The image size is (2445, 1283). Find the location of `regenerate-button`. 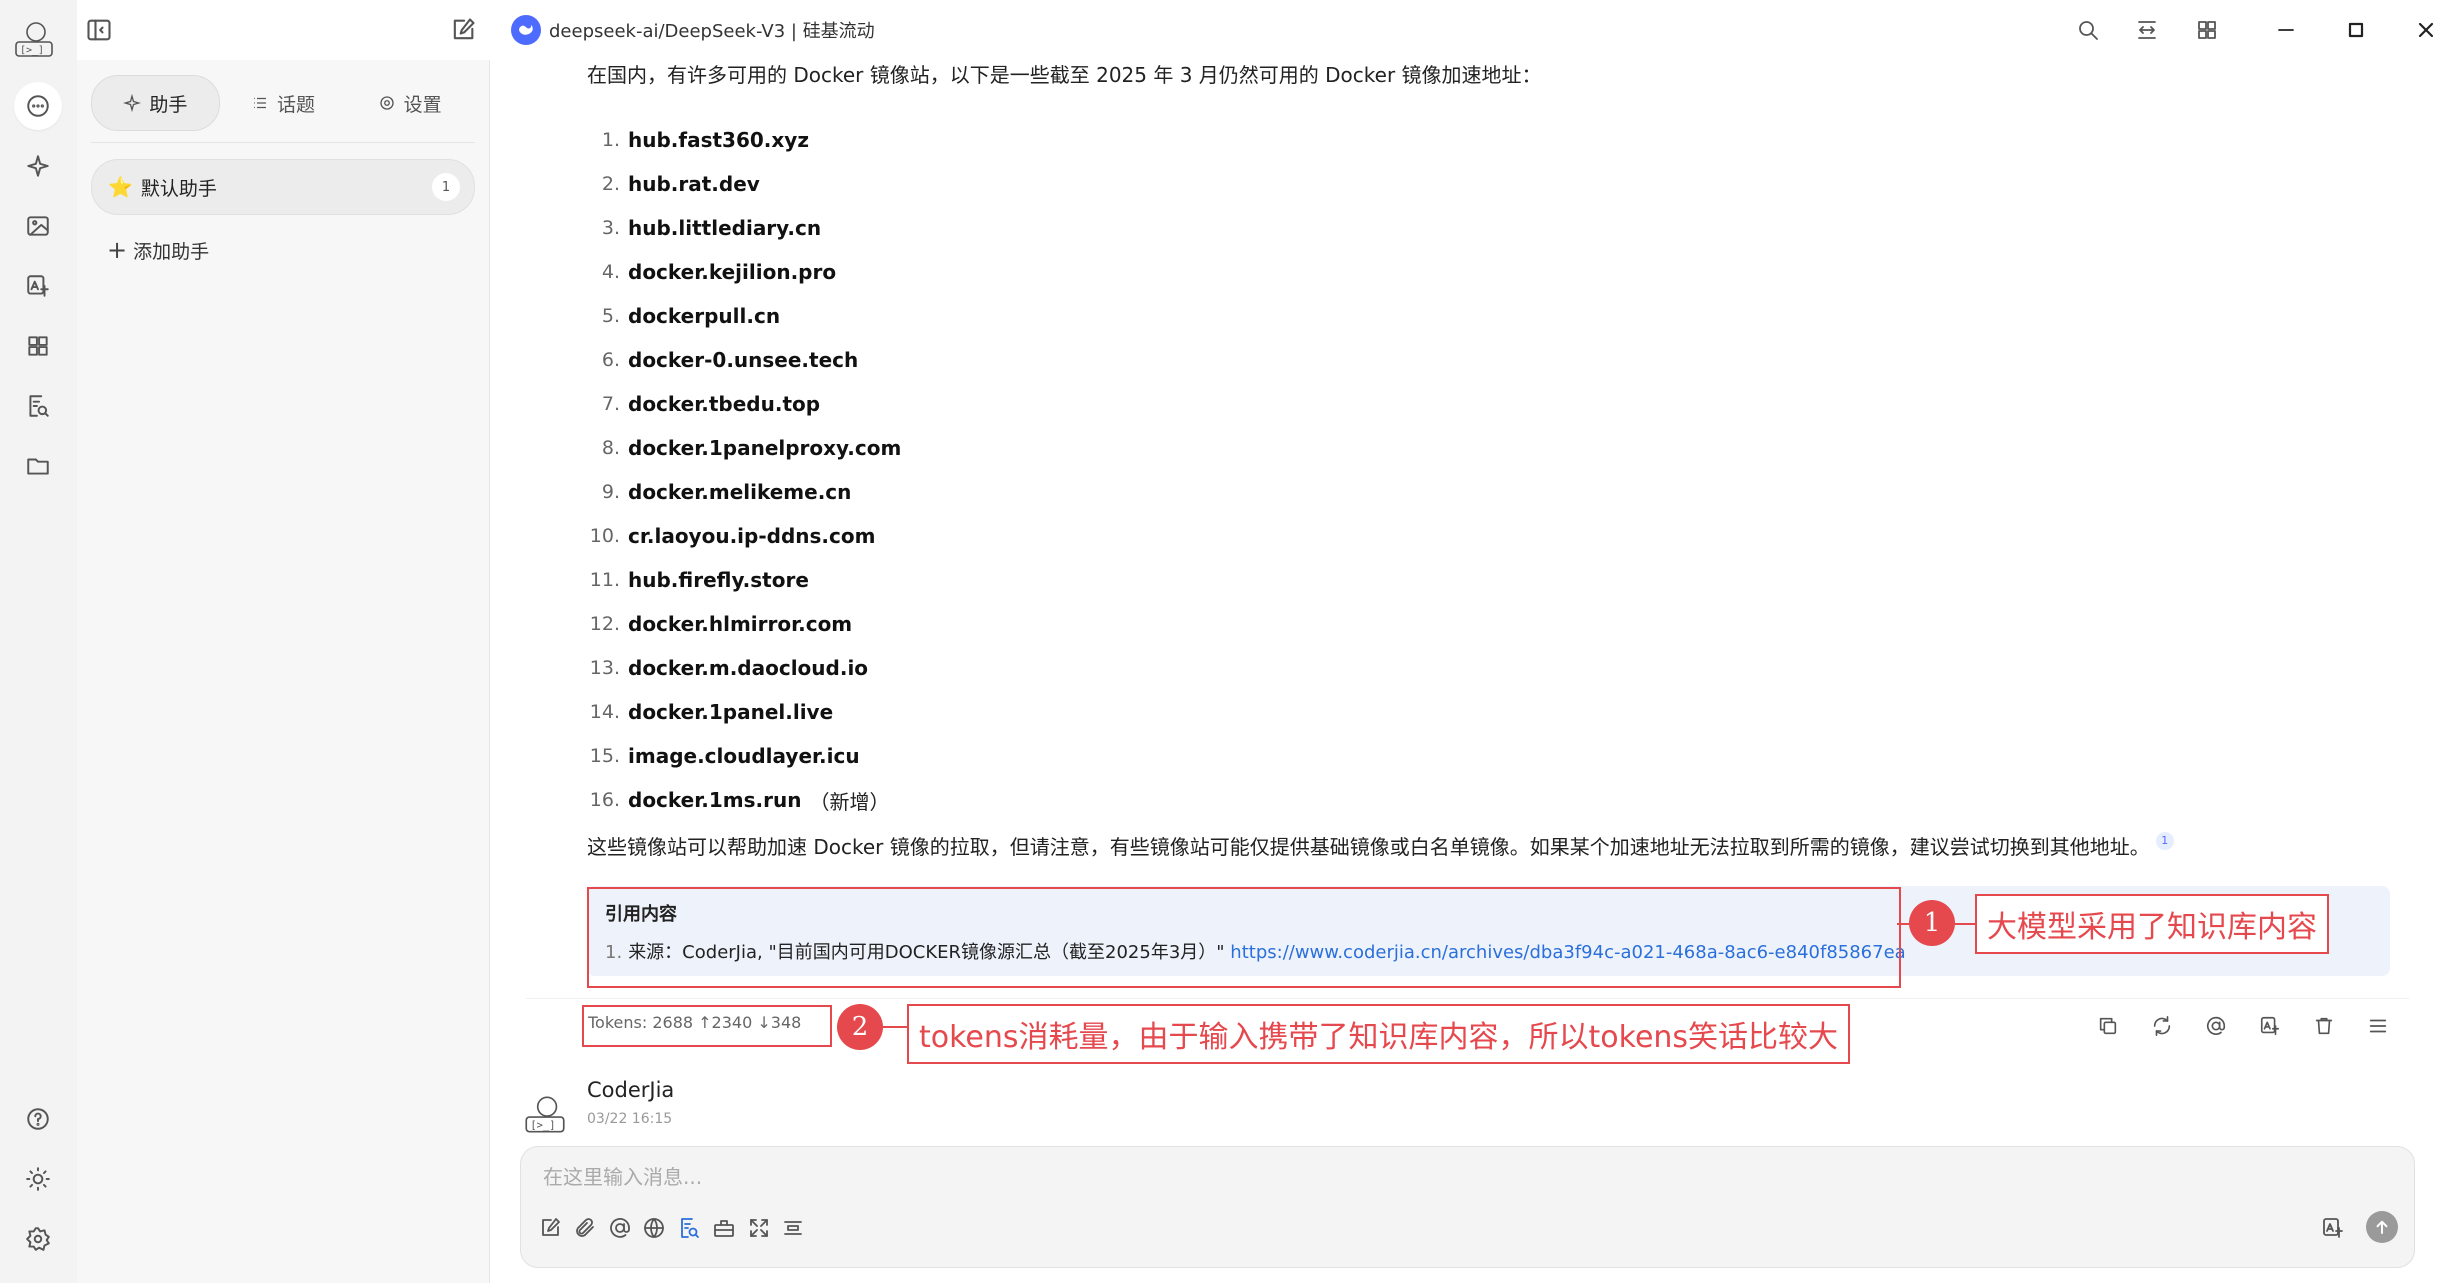

regenerate-button is located at coordinates (2162, 1026).